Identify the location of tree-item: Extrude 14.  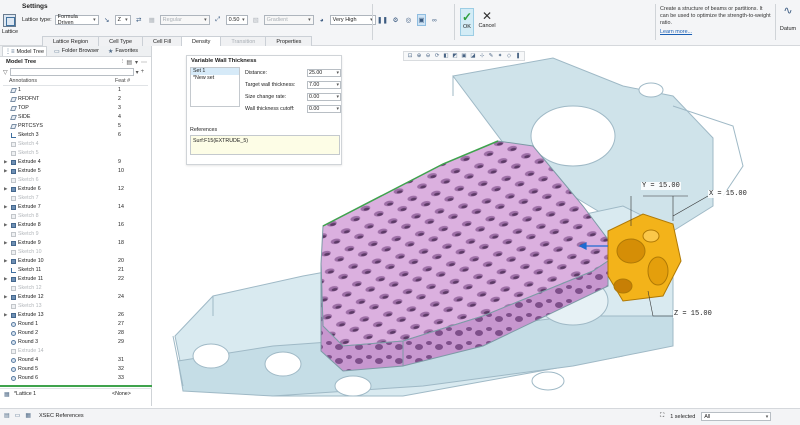
(75, 351).